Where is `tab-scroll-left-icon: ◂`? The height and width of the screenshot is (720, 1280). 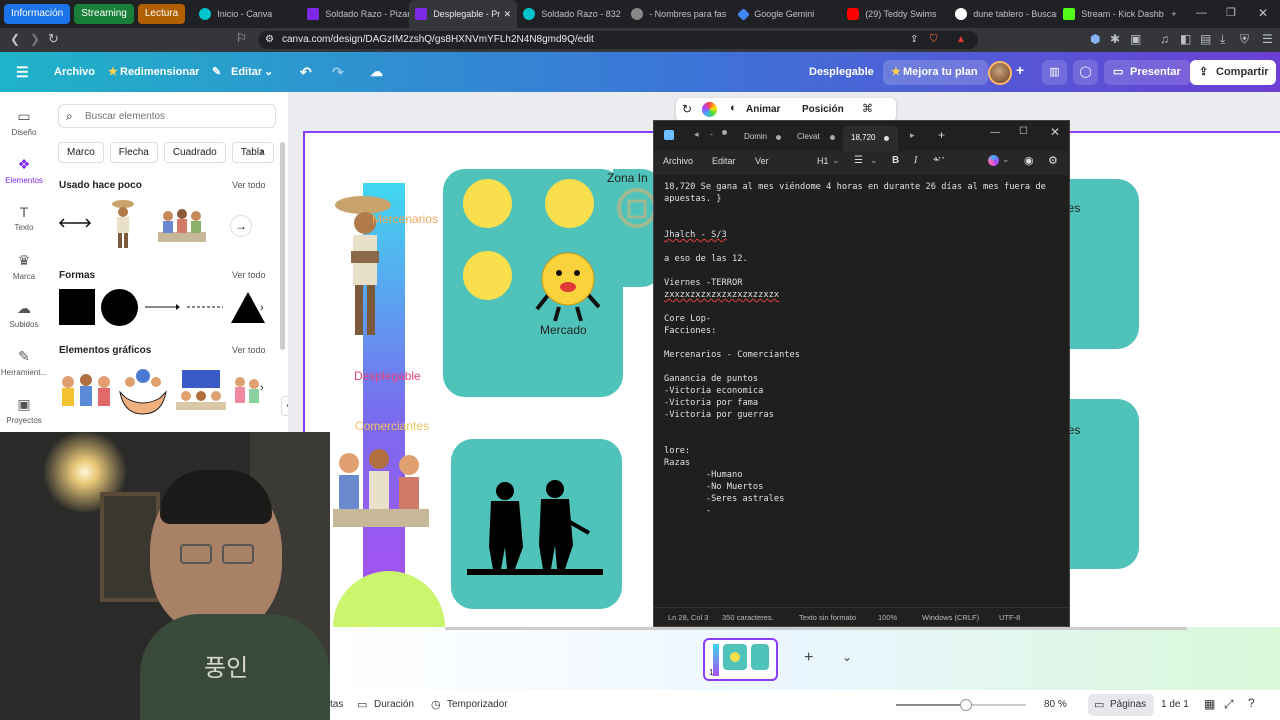
tab-scroll-left-icon: ◂ is located at coordinates (696, 134).